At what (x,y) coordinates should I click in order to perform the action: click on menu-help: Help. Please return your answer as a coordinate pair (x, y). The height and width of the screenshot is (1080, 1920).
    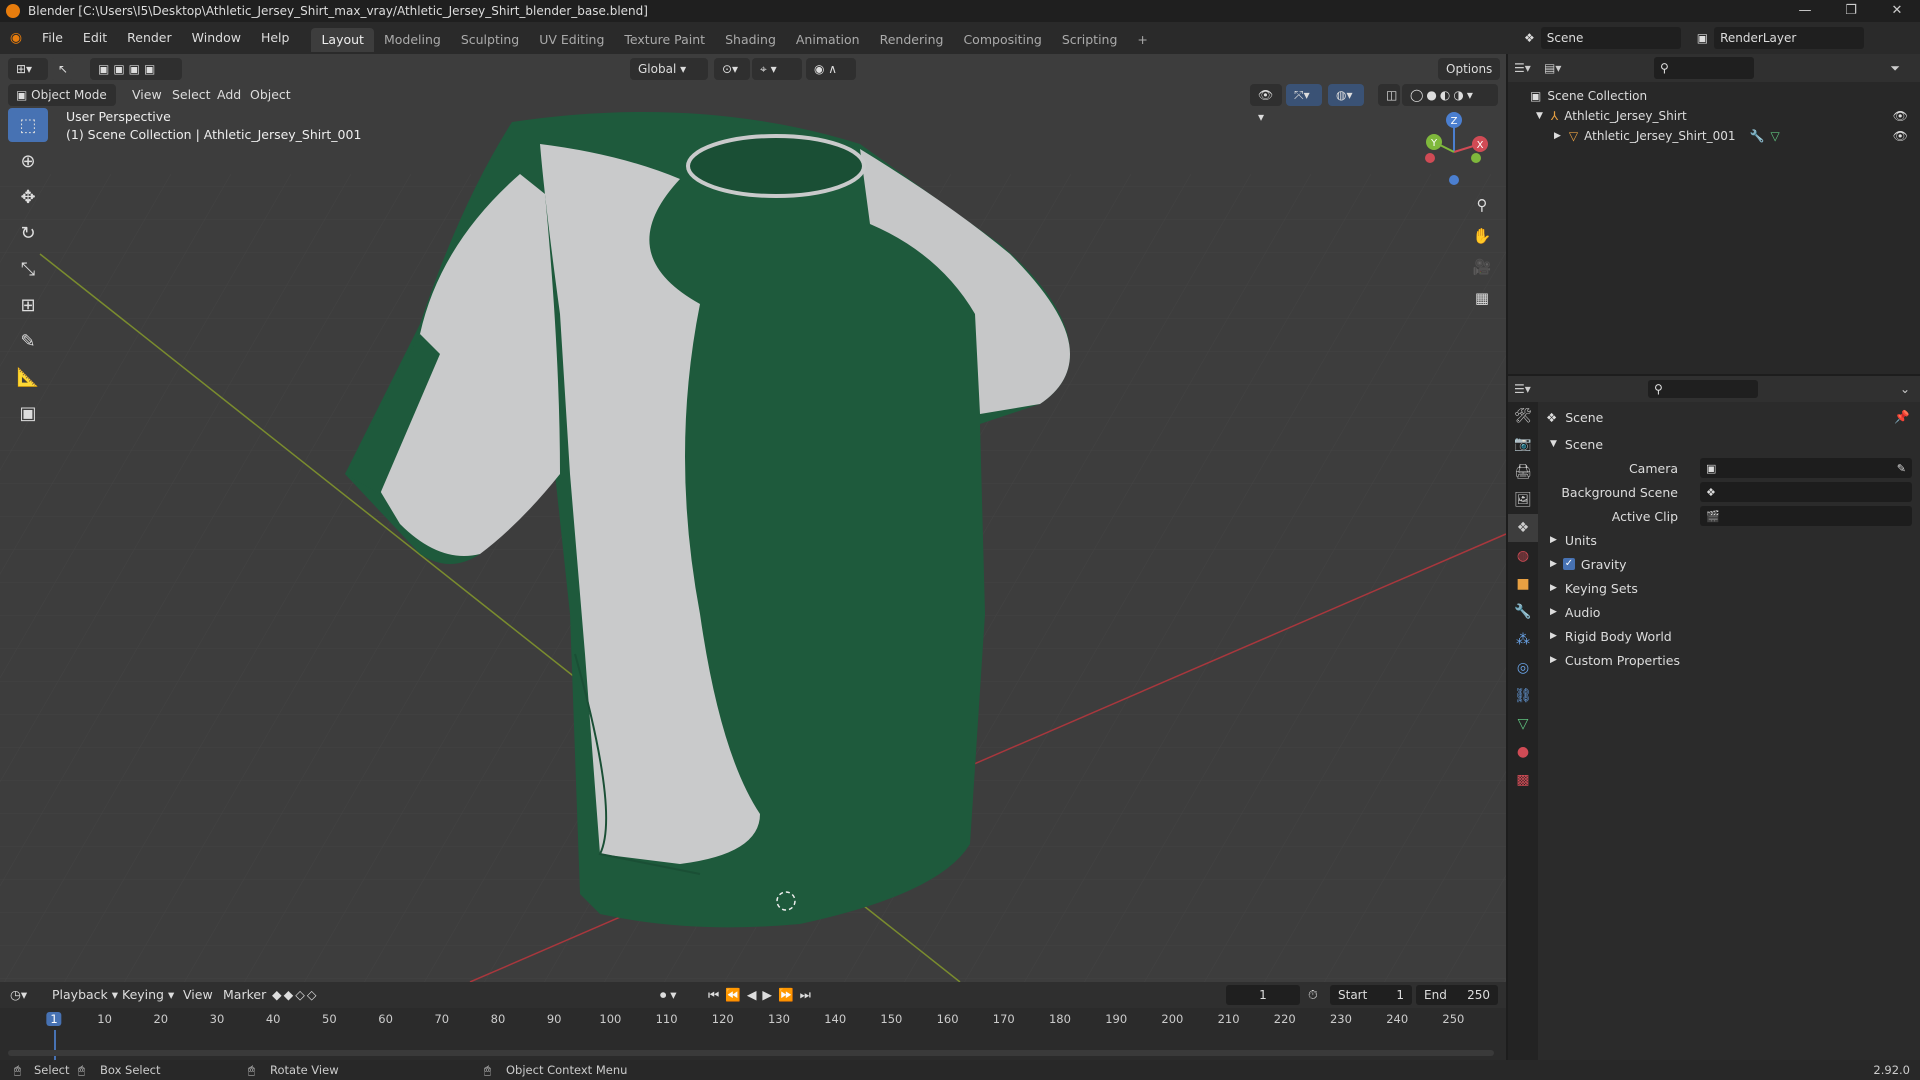
    Looking at the image, I should click on (275, 38).